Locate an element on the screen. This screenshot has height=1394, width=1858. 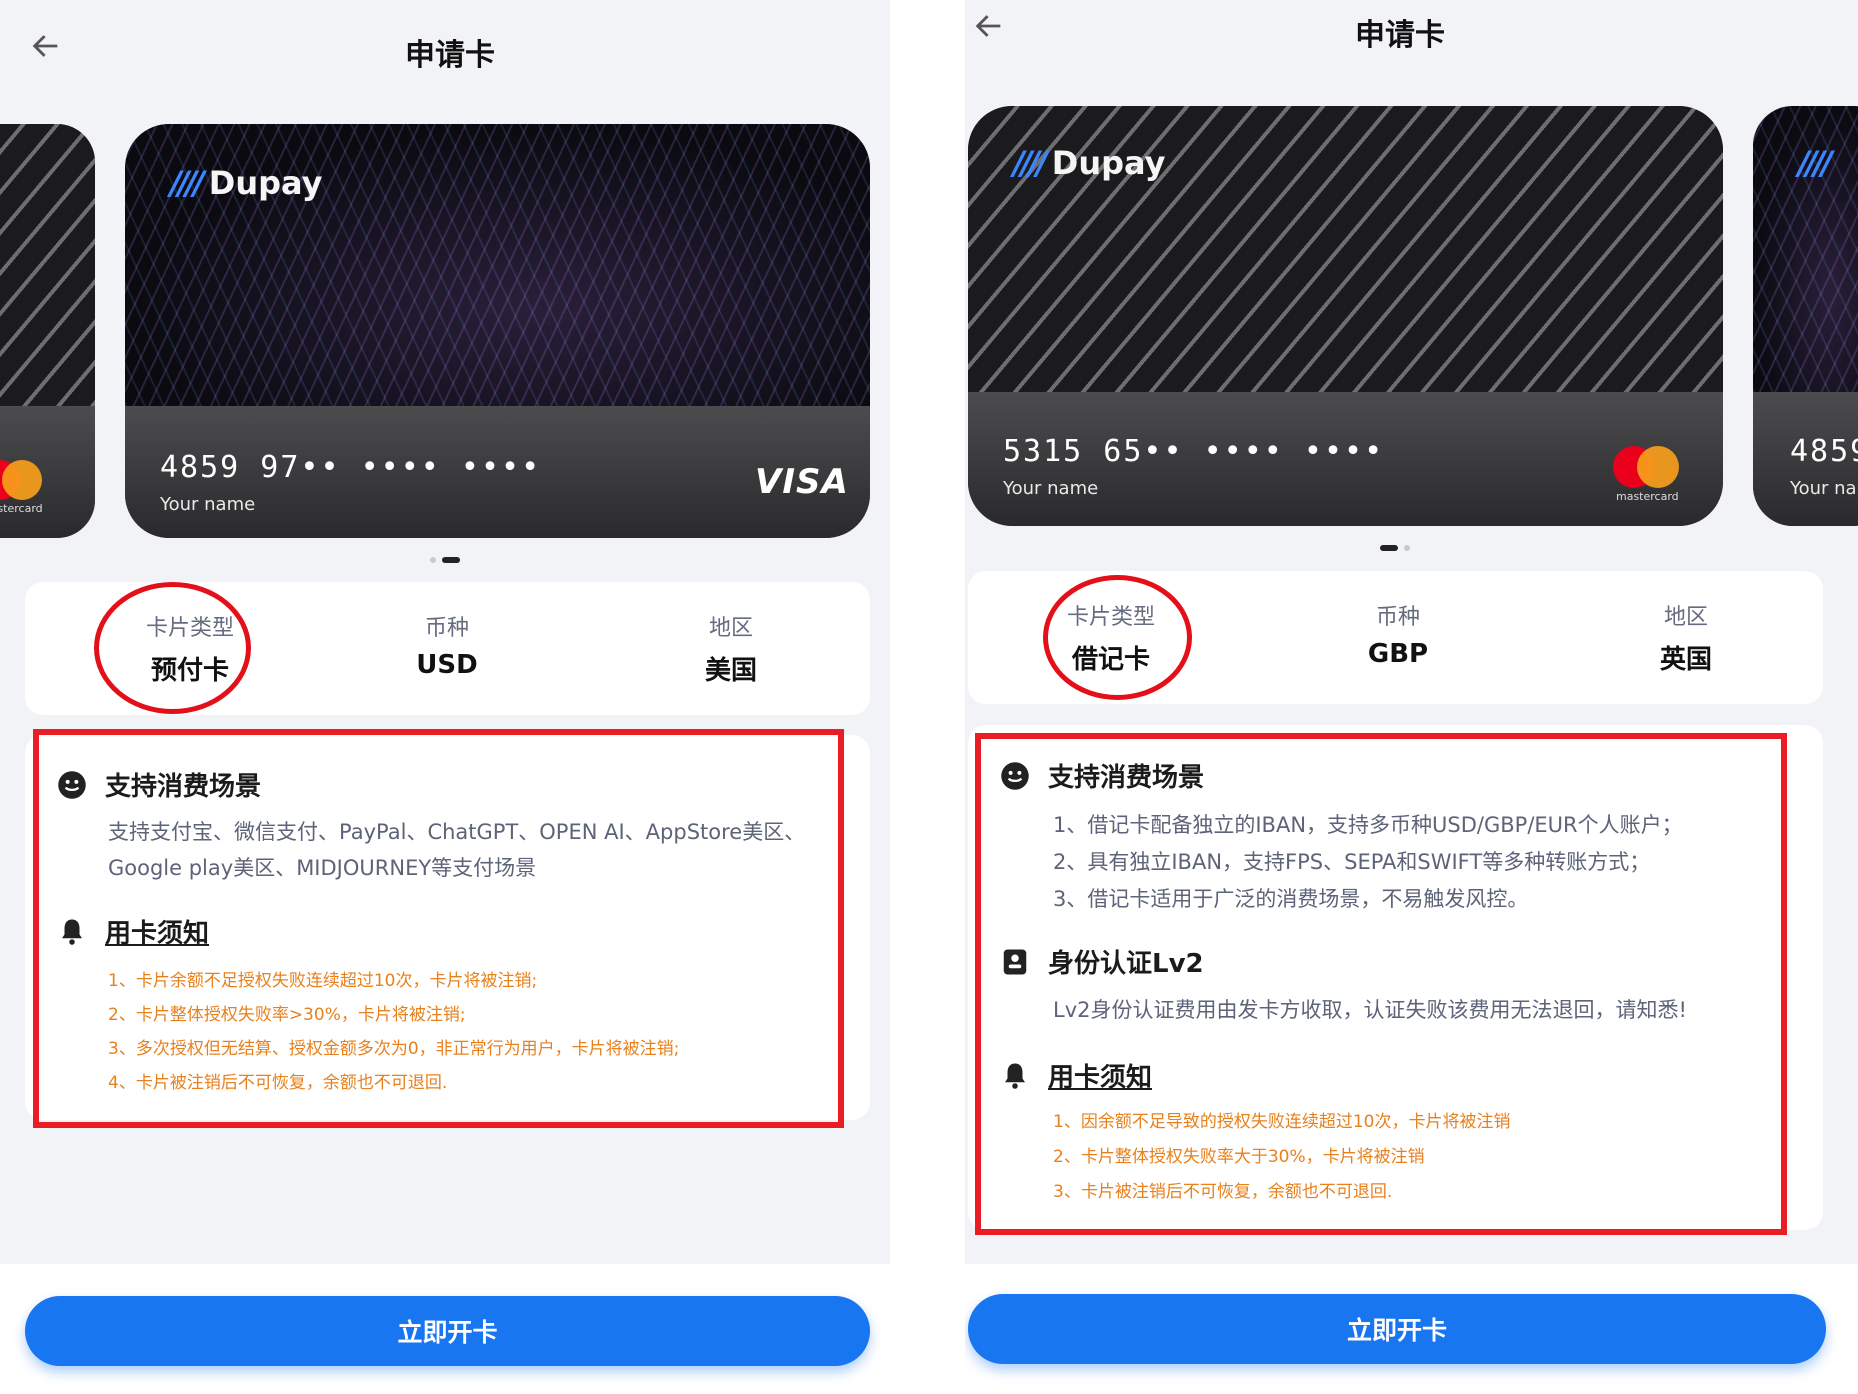
info-currency: 币种 GBP is located at coordinates (1398, 637).